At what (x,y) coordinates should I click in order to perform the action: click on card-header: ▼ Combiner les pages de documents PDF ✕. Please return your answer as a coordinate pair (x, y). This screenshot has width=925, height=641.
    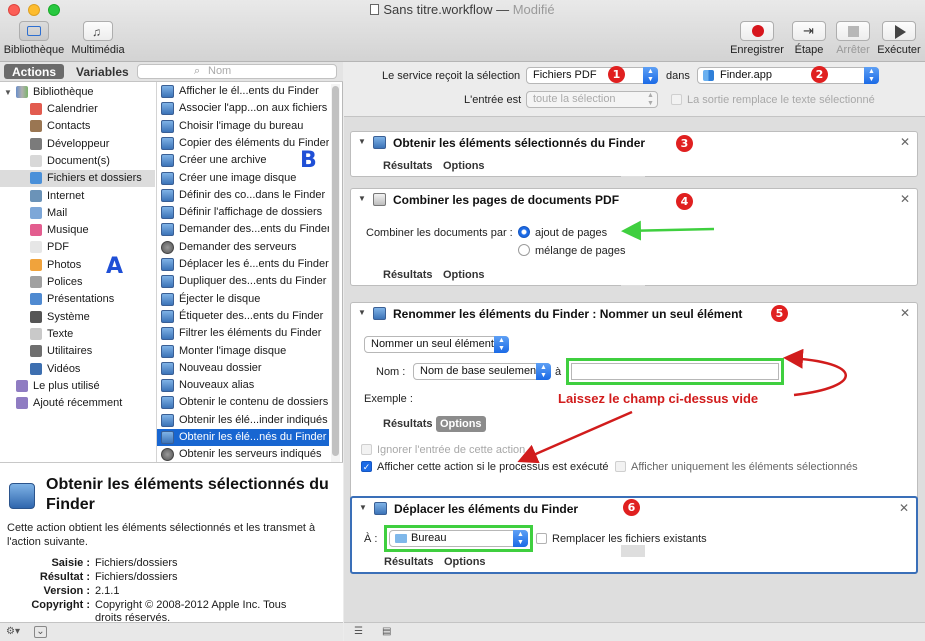
    Looking at the image, I should click on (634, 199).